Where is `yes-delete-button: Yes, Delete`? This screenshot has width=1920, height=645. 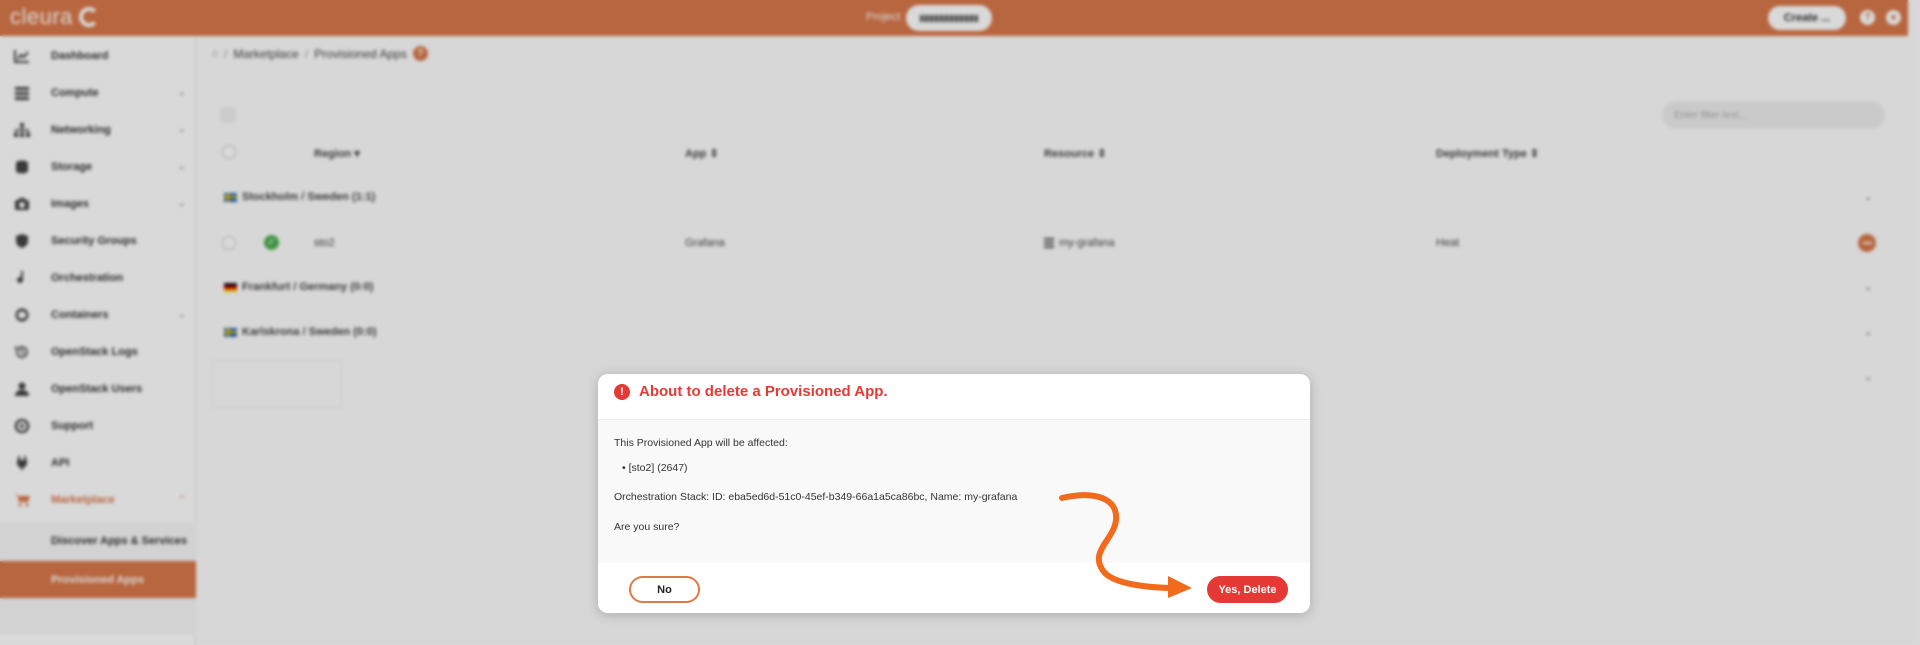 yes-delete-button: Yes, Delete is located at coordinates (1247, 589).